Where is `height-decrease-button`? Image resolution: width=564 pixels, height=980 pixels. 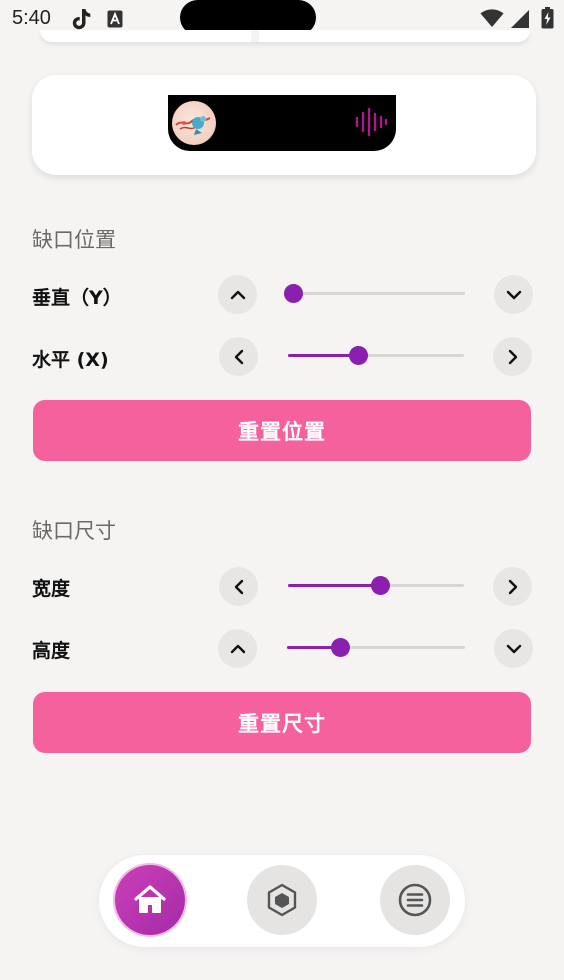
height-decrease-button is located at coordinates (513, 648).